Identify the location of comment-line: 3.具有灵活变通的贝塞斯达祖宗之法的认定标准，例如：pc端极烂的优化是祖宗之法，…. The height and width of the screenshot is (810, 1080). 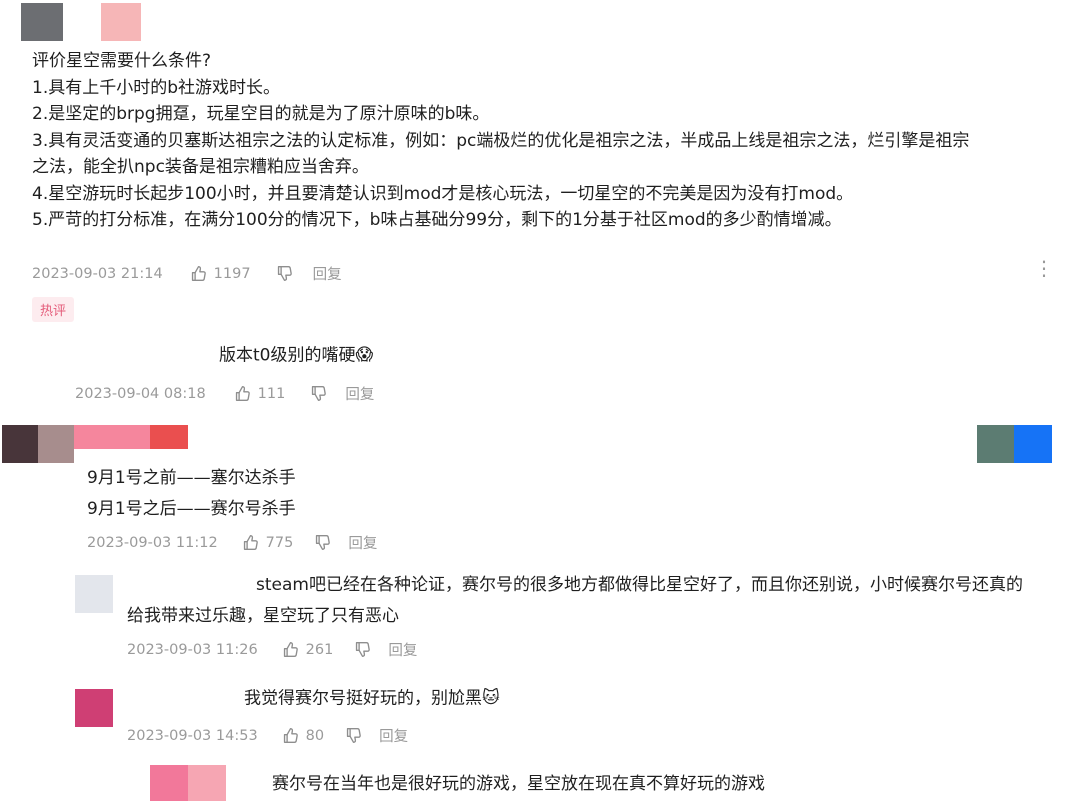
(501, 140).